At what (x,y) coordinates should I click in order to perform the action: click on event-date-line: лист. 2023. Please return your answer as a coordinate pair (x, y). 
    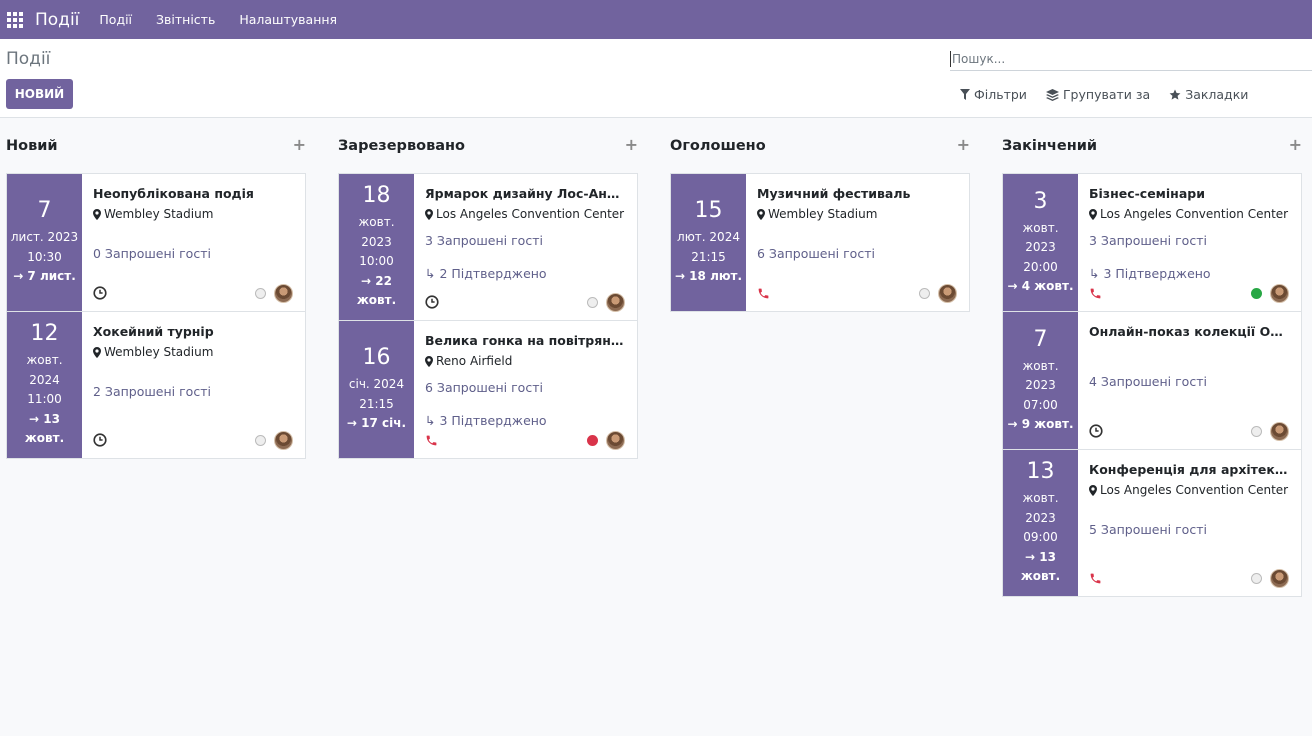
    Looking at the image, I should click on (44, 237).